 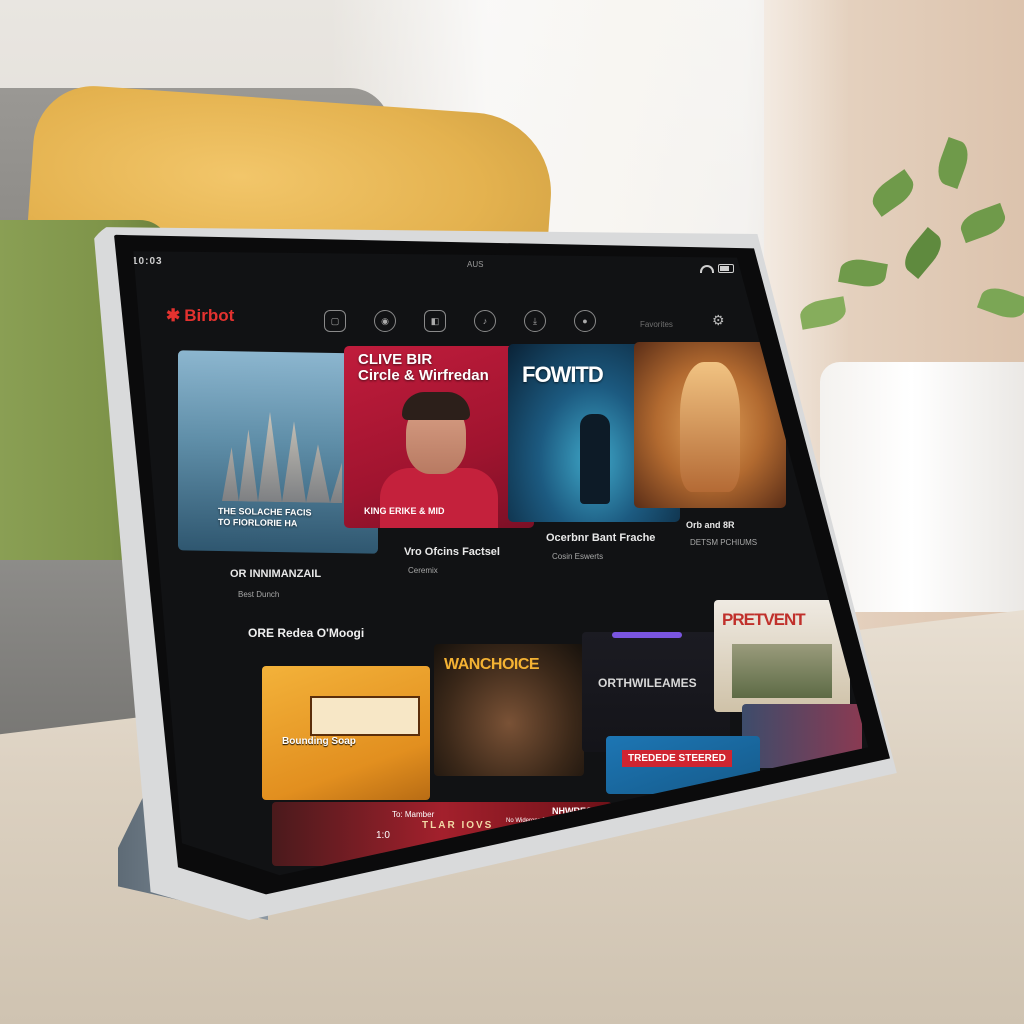 What do you see at coordinates (458, 825) in the screenshot?
I see `tile-title: TLAR IOVS` at bounding box center [458, 825].